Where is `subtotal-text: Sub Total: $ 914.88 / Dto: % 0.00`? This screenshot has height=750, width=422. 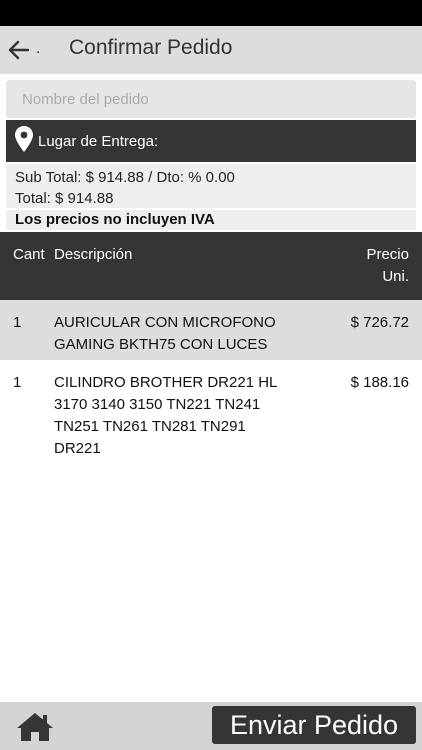
subtotal-text: Sub Total: $ 914.88 / Dto: % 0.00 is located at coordinates (125, 177).